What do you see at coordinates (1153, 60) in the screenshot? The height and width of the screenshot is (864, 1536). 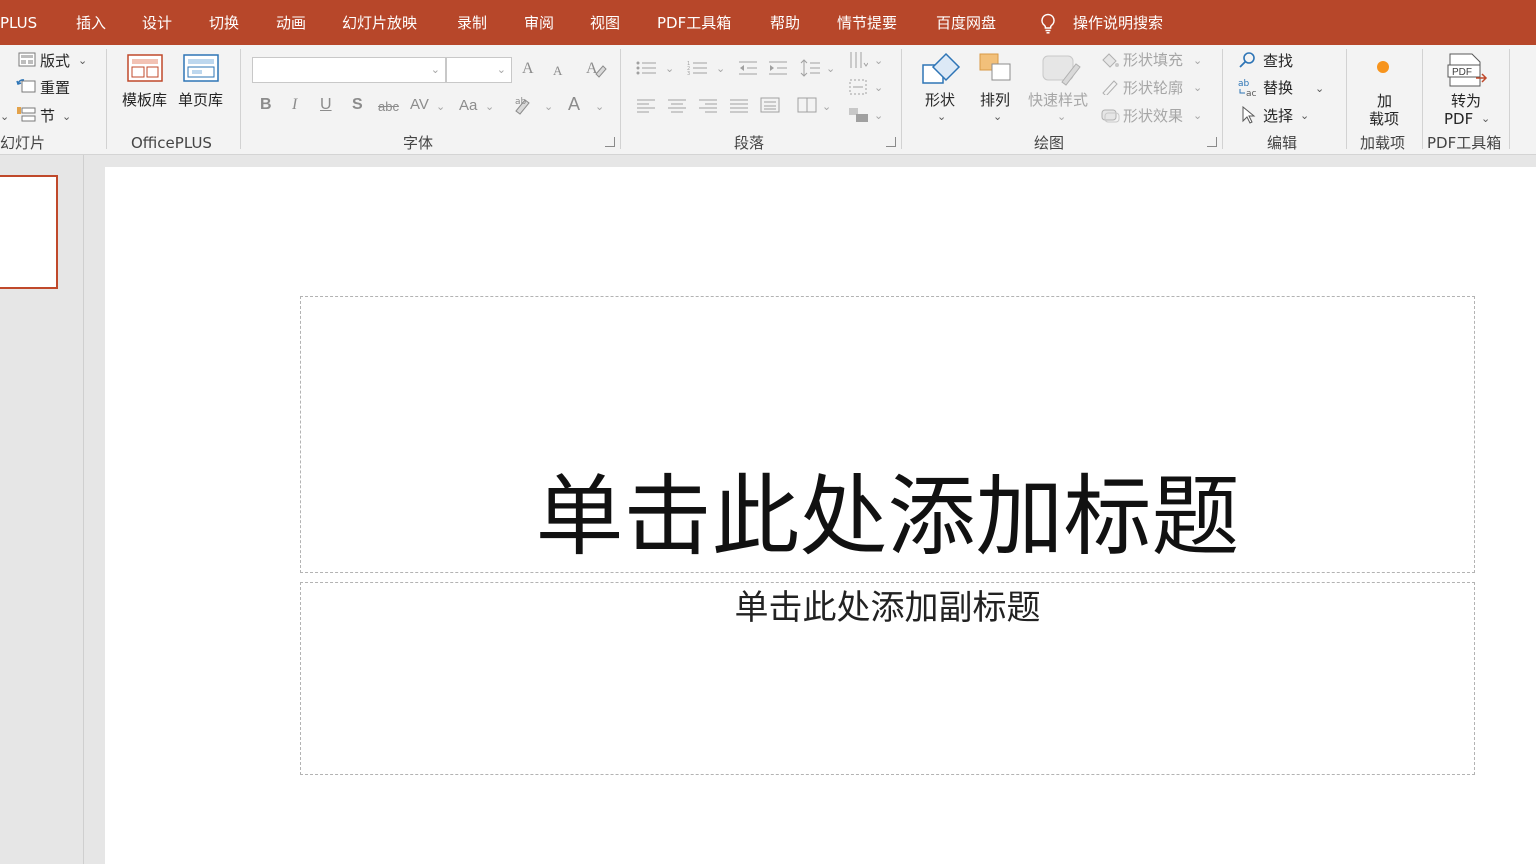 I see `shape-fill-button: 形状填充` at bounding box center [1153, 60].